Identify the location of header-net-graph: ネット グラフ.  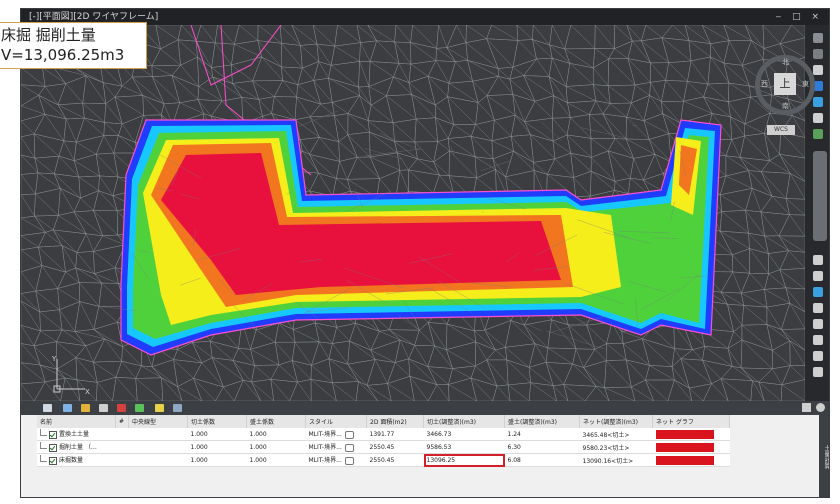
(691, 421).